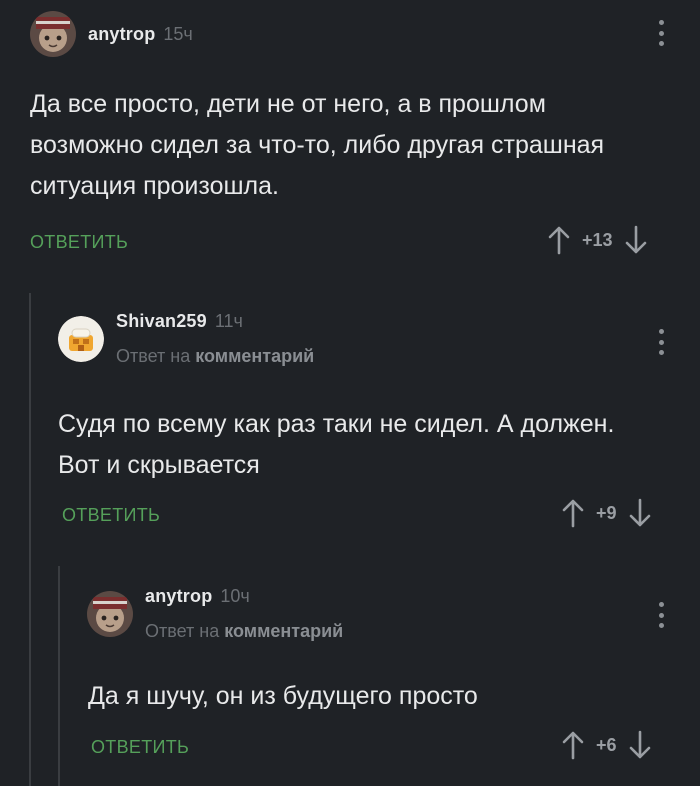  I want to click on comment-header: anytrop 10ч Ответ на комментарий, so click(215, 614).